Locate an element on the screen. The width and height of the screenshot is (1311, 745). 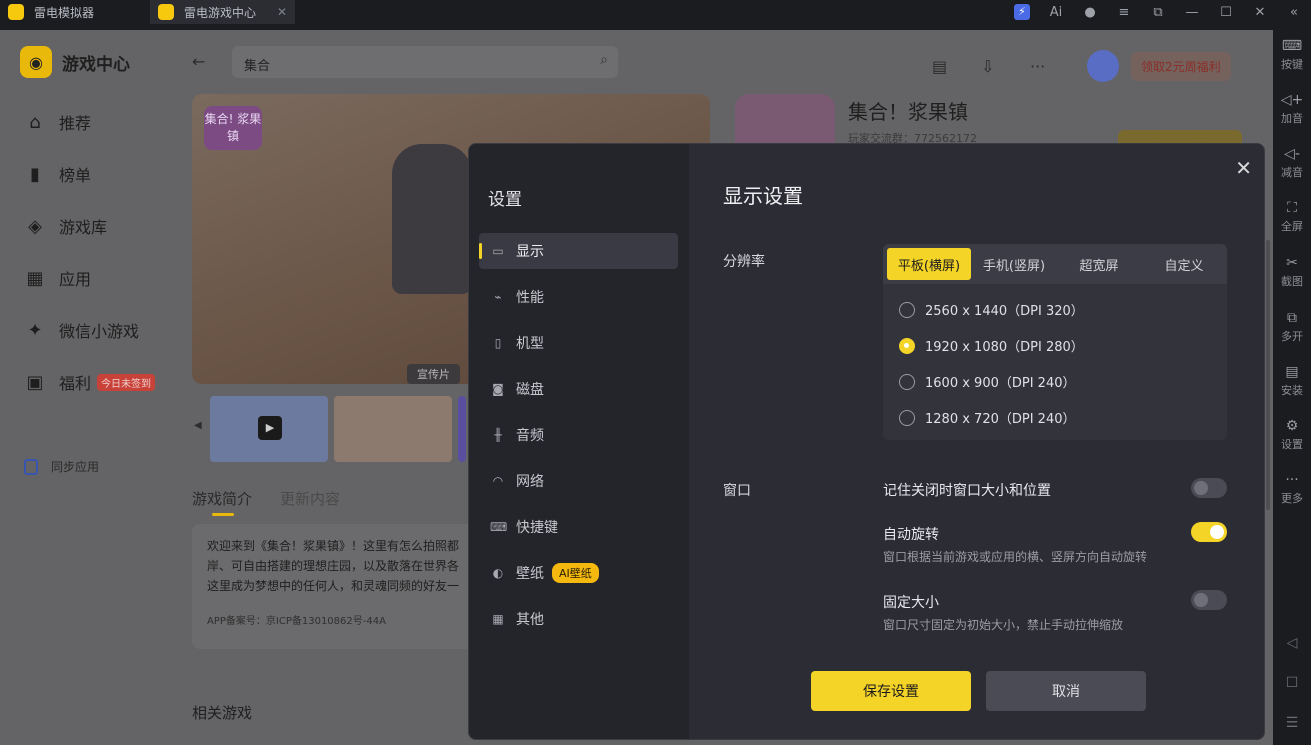
search-icon: ⌕ is located at coordinates (604, 60).